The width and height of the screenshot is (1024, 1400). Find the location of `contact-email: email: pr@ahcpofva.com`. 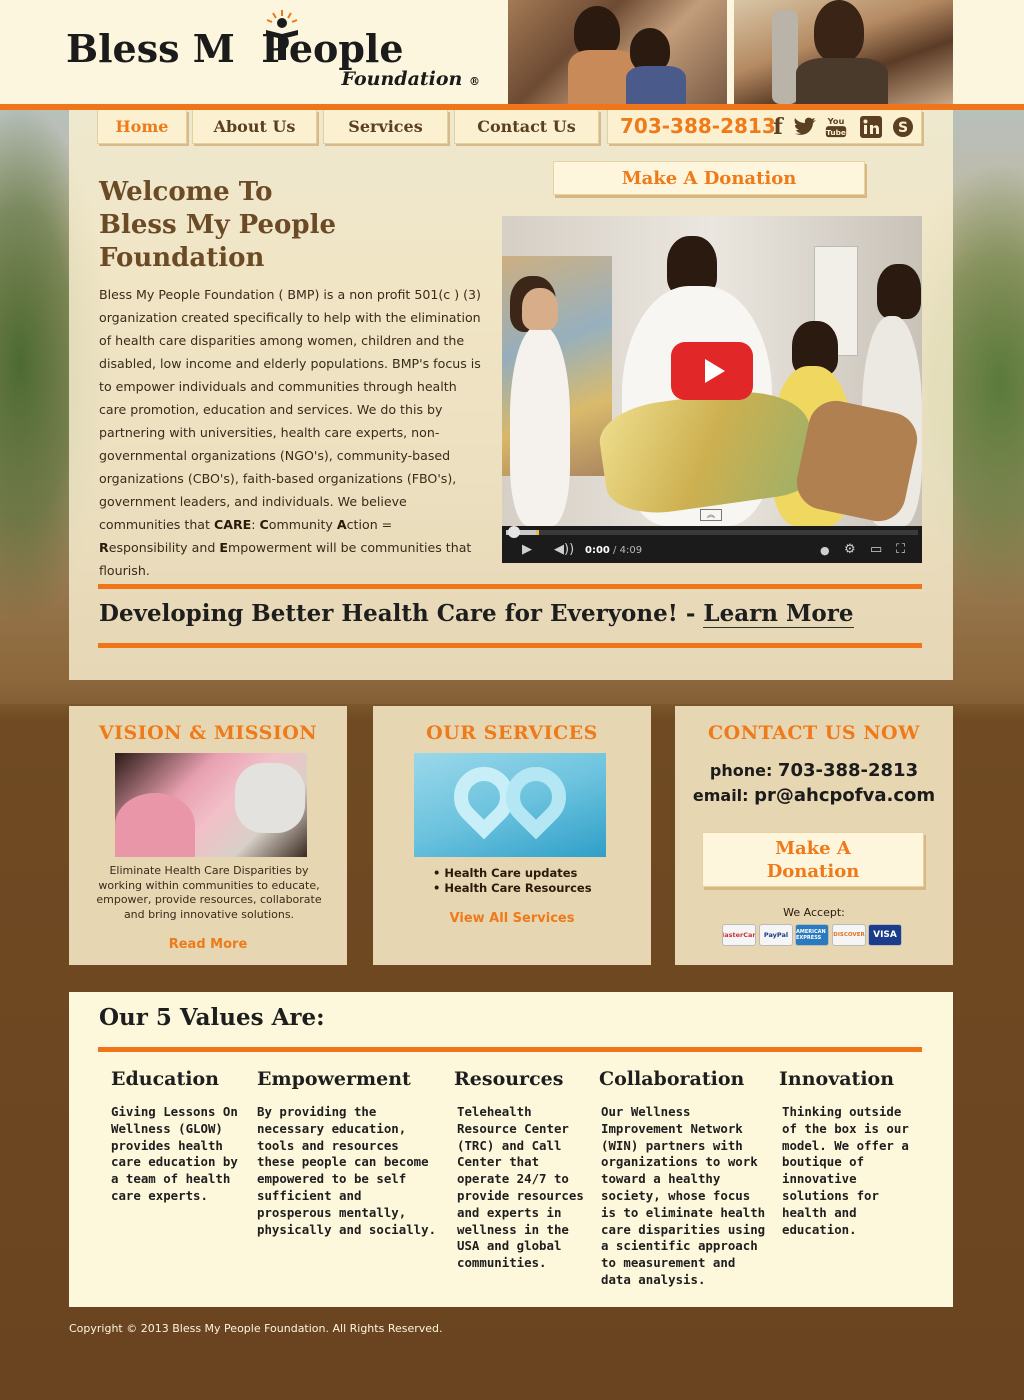

contact-email: email: pr@ahcpofva.com is located at coordinates (814, 795).